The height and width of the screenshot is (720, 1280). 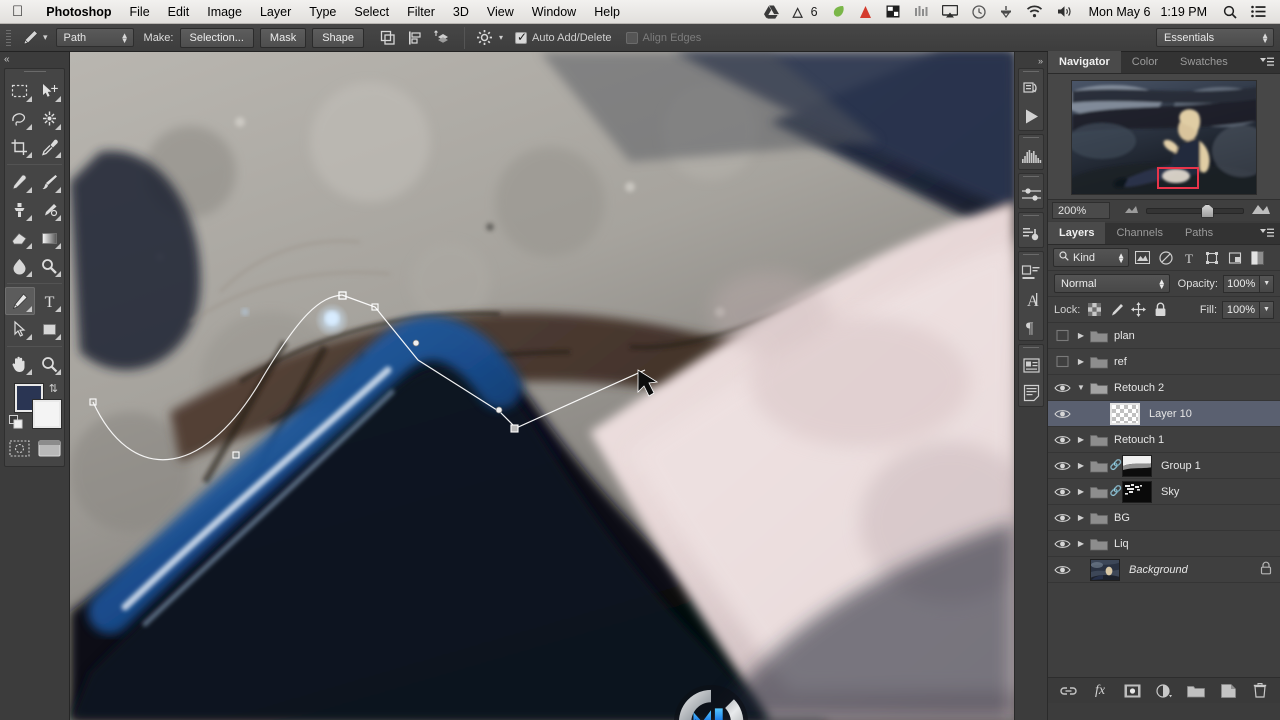 What do you see at coordinates (1267, 64) in the screenshot?
I see `panel-menu-icon` at bounding box center [1267, 64].